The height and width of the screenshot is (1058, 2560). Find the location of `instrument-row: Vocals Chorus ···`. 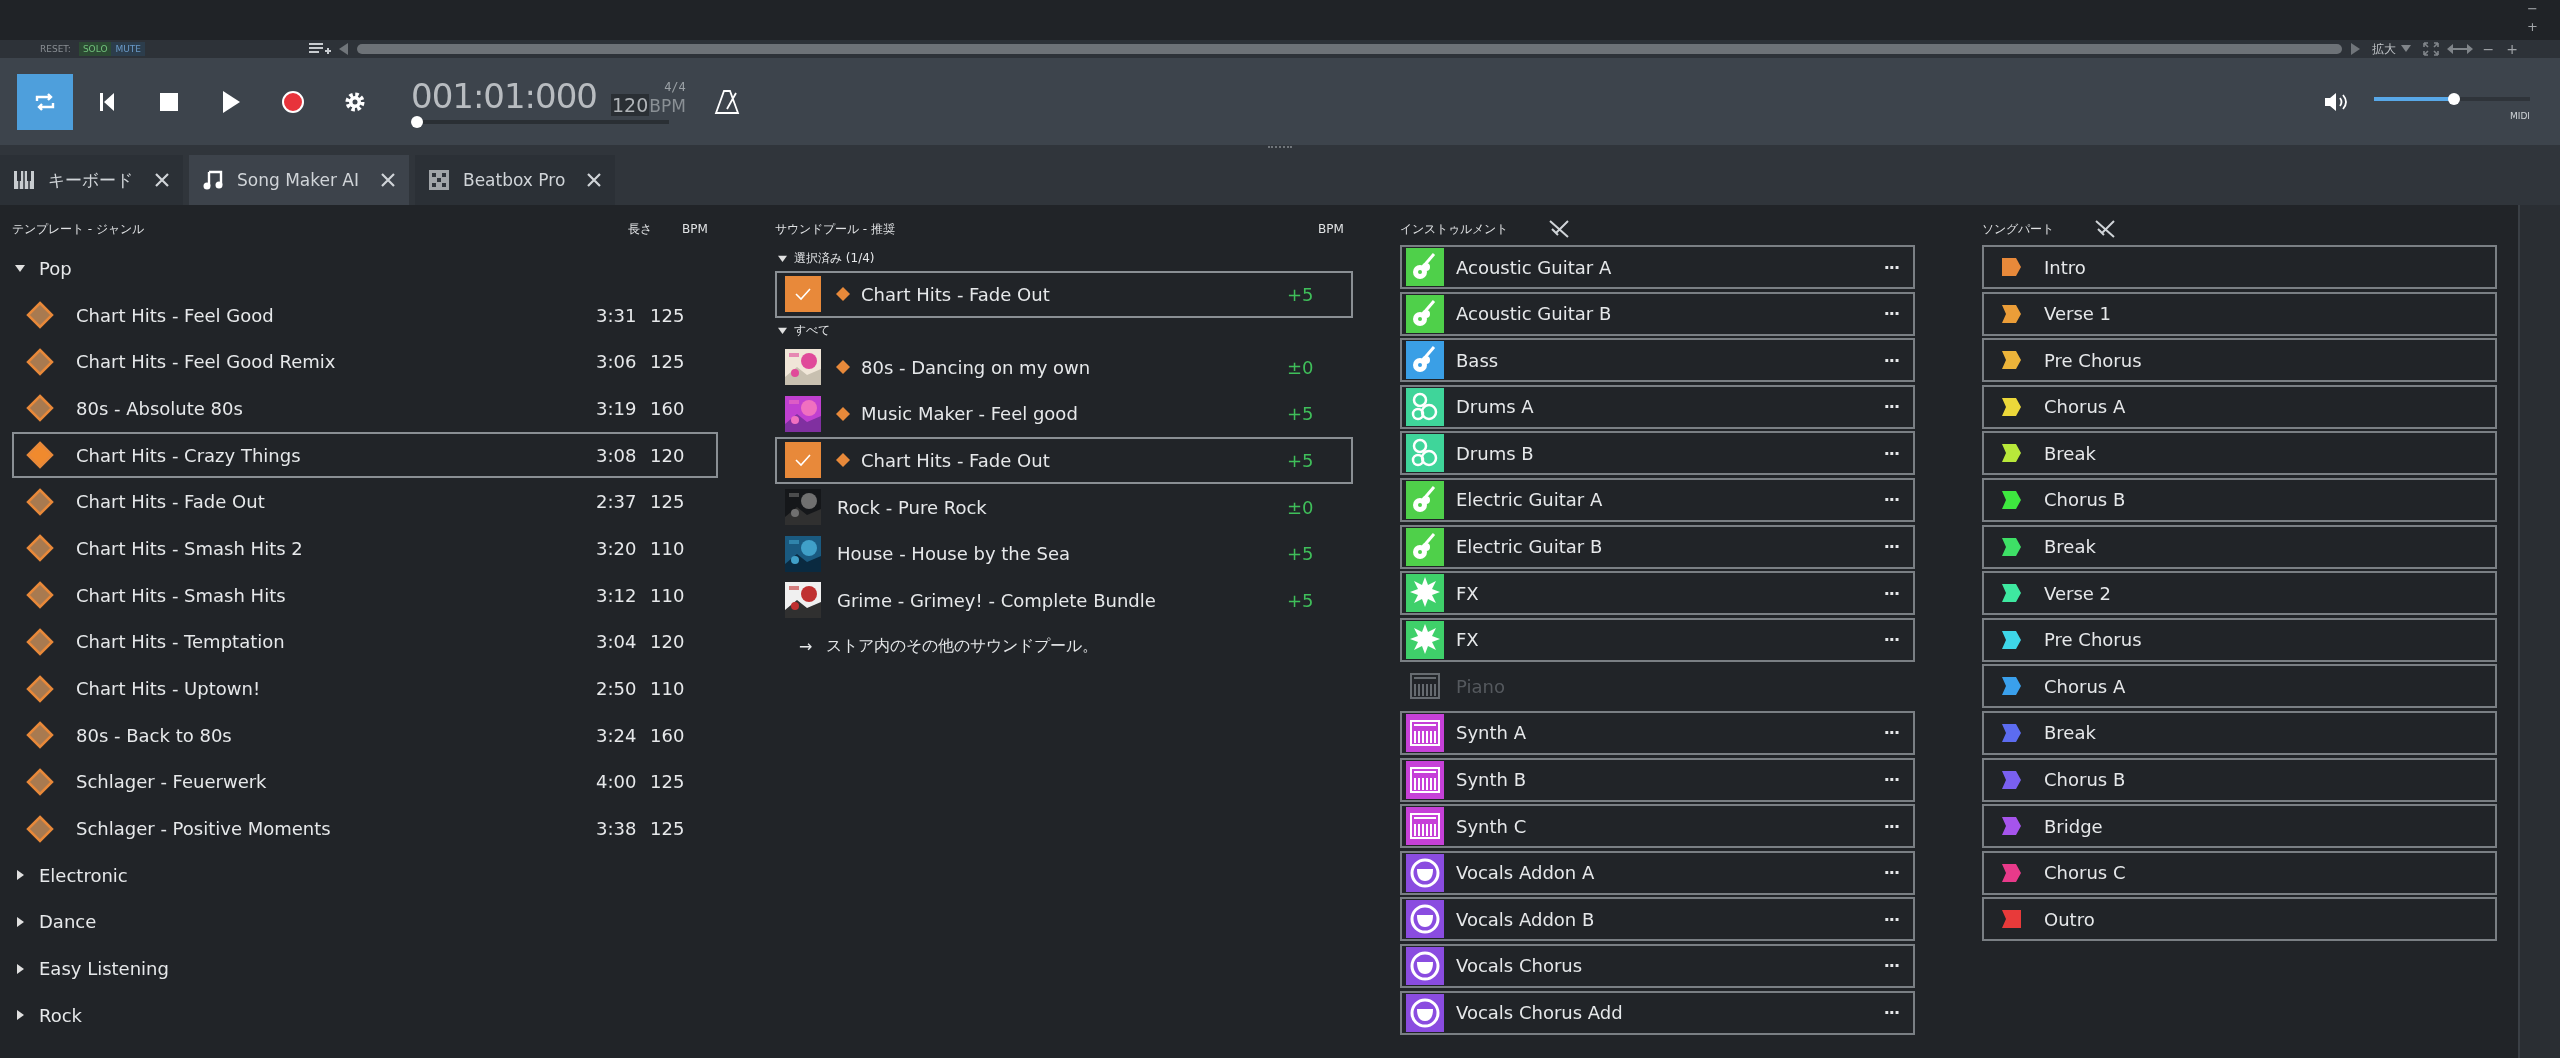

instrument-row: Vocals Chorus ··· is located at coordinates (1657, 965).